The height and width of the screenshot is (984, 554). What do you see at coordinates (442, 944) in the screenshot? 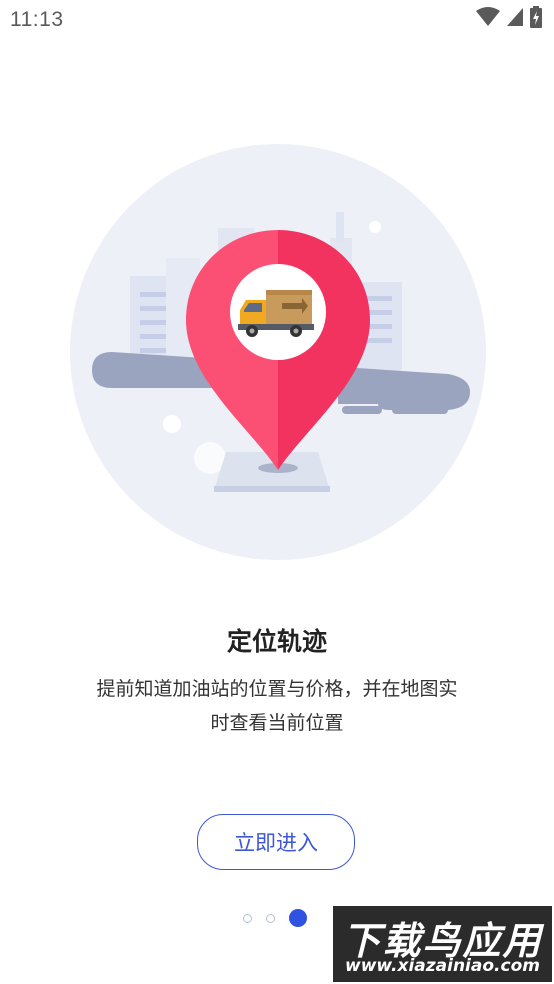
I see `watermark: 下载鸟应用 www.xiazainiao.com` at bounding box center [442, 944].